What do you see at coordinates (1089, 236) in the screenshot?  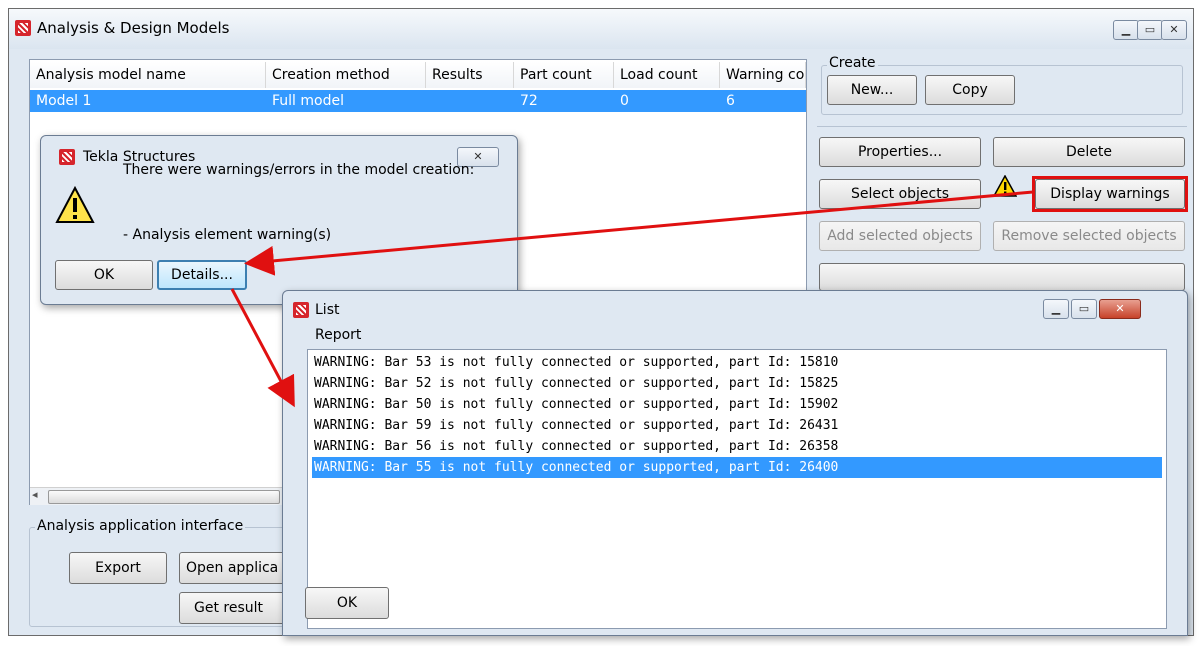 I see `remove-selected-objects-button: Remove selected objects` at bounding box center [1089, 236].